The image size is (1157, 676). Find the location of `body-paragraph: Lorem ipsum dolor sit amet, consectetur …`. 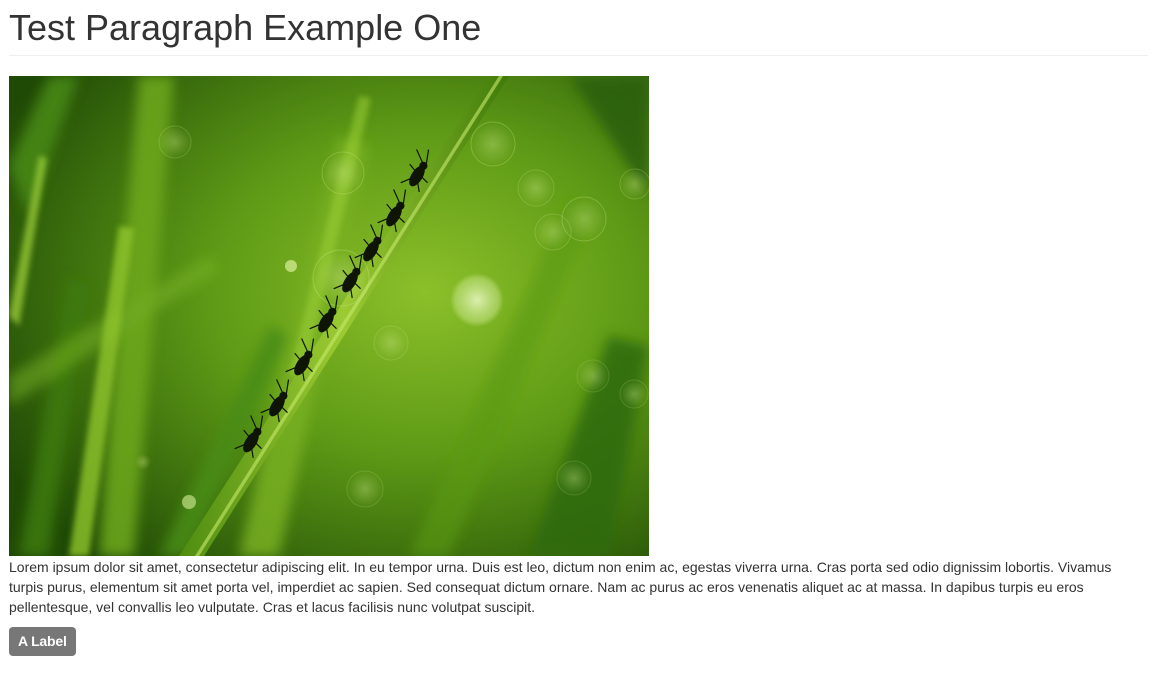

body-paragraph: Lorem ipsum dolor sit amet, consectetur … is located at coordinates (560, 587).